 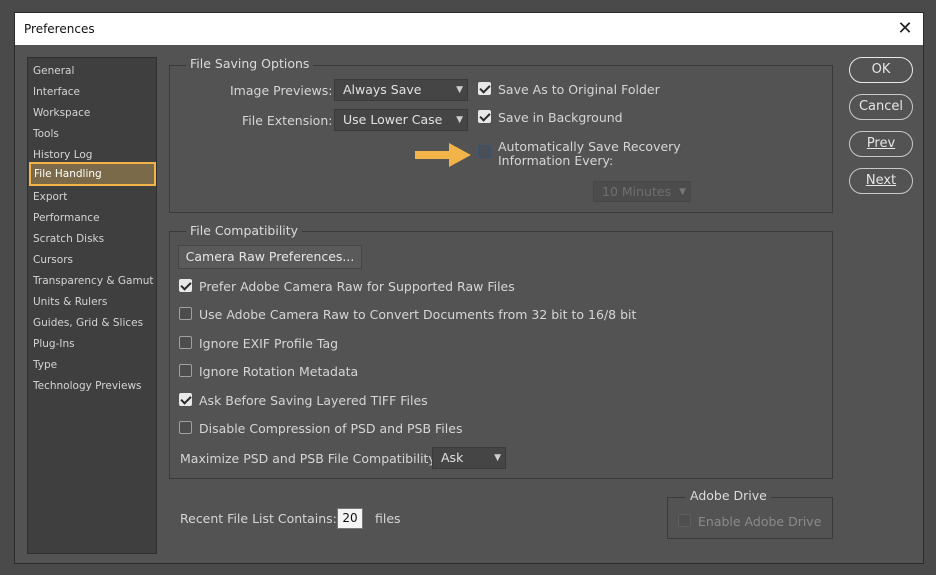 What do you see at coordinates (556, 160) in the screenshot?
I see `auto-save-label-line2: Information Every:` at bounding box center [556, 160].